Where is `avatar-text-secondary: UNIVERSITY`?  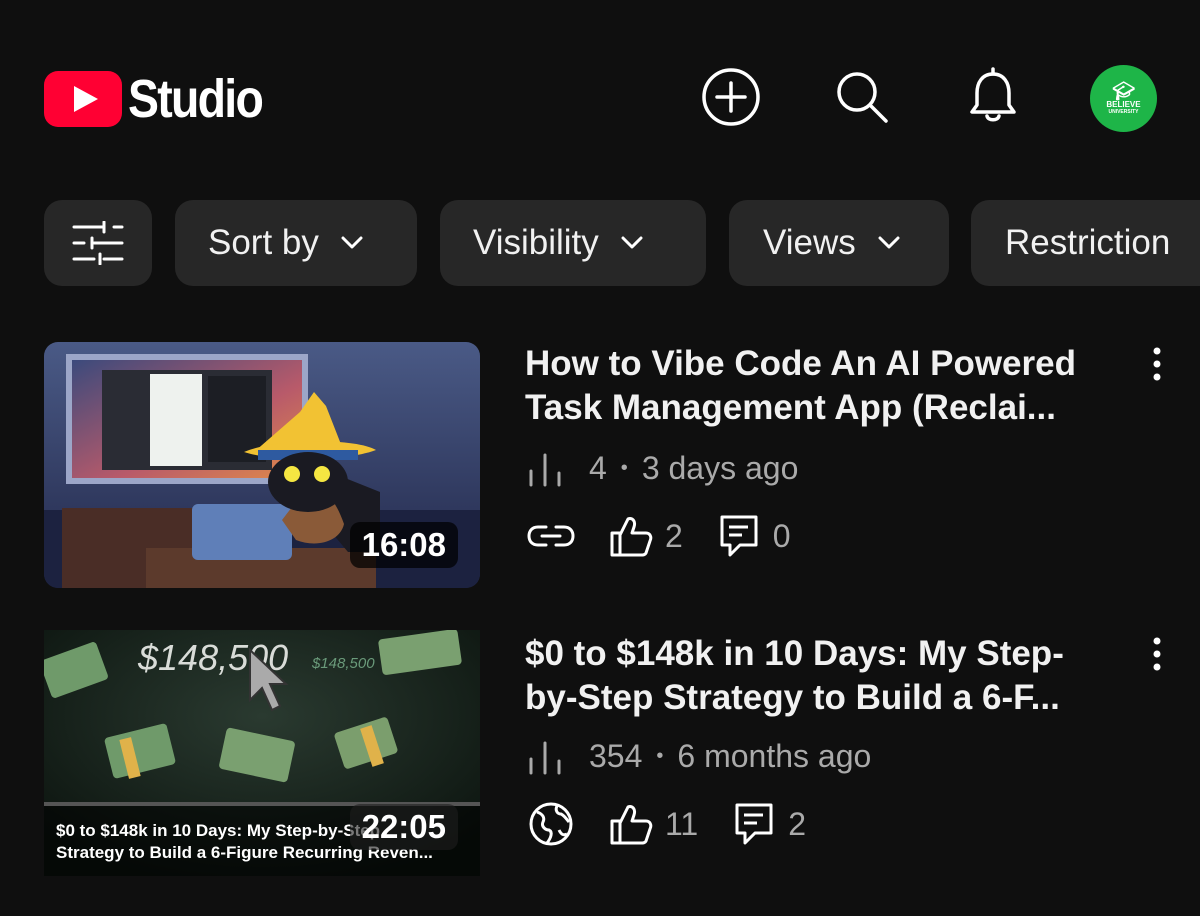 avatar-text-secondary: UNIVERSITY is located at coordinates (1123, 111).